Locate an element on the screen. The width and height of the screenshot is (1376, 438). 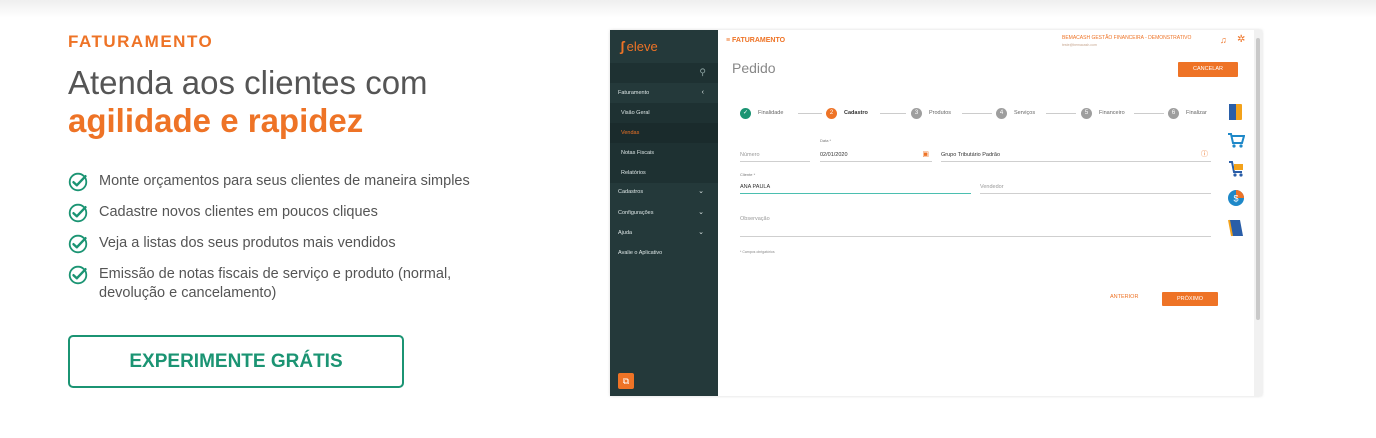
step-marker: ✓ is located at coordinates (745, 113).